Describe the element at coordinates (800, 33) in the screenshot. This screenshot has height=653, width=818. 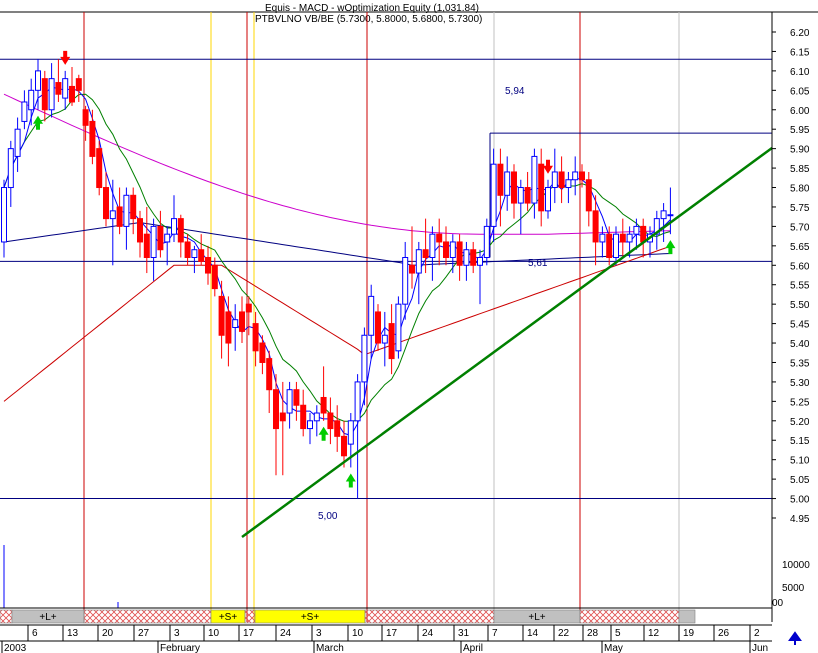
I see `y-tick-label: 6.20` at that location.